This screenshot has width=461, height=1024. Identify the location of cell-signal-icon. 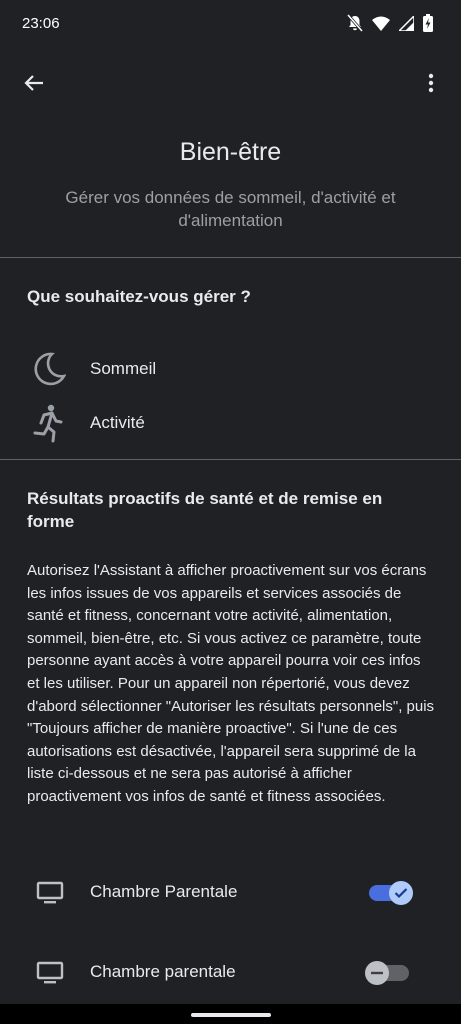
(406, 24).